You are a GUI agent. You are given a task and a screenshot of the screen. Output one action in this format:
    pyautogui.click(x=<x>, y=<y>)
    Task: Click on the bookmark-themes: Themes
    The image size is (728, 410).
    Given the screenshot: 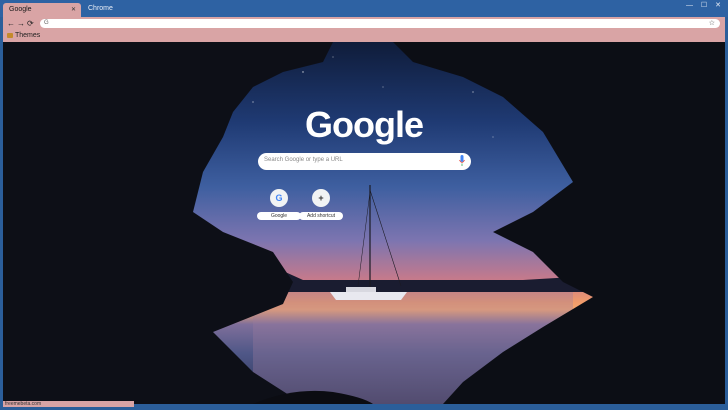 What is the action you would take?
    pyautogui.click(x=23, y=36)
    